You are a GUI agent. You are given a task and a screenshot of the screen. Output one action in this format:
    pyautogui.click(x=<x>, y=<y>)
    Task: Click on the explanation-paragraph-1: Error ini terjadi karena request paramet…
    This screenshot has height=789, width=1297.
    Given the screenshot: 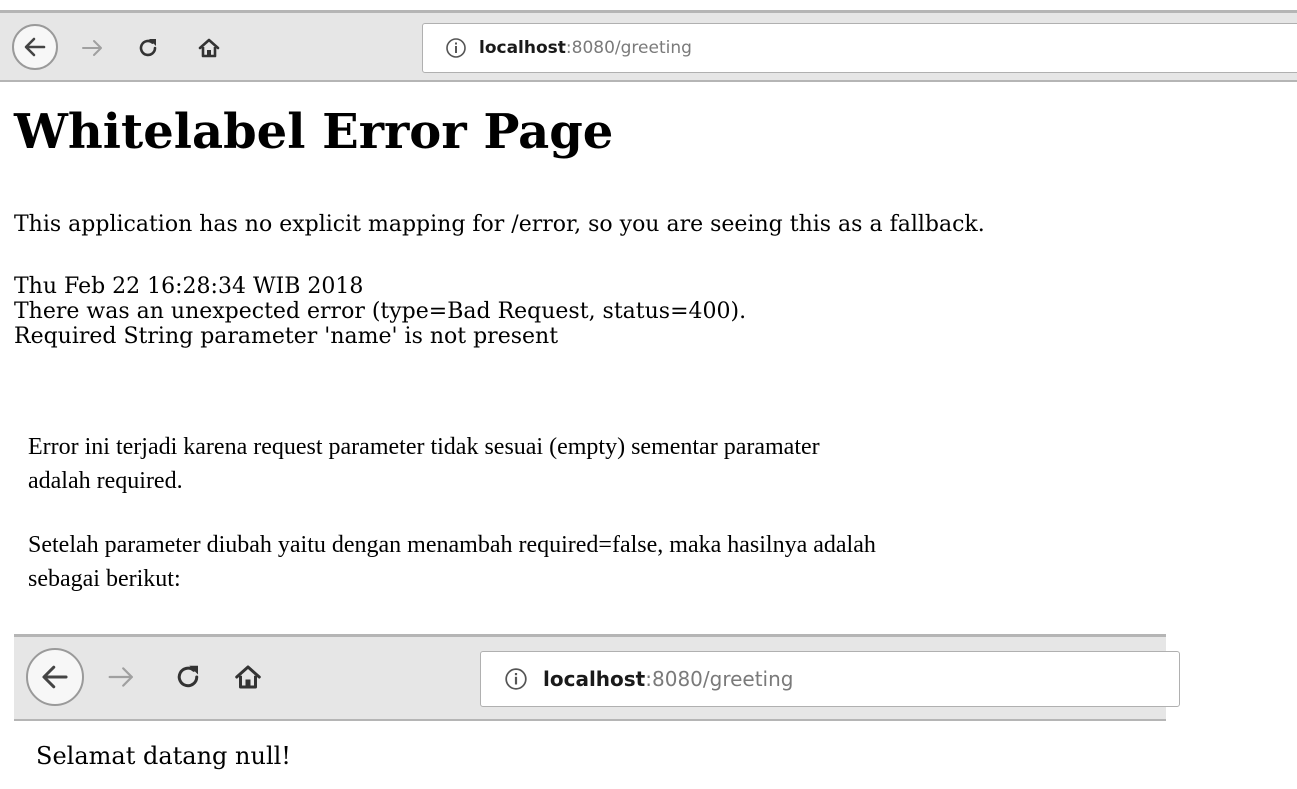 What is the action you would take?
    pyautogui.click(x=603, y=464)
    